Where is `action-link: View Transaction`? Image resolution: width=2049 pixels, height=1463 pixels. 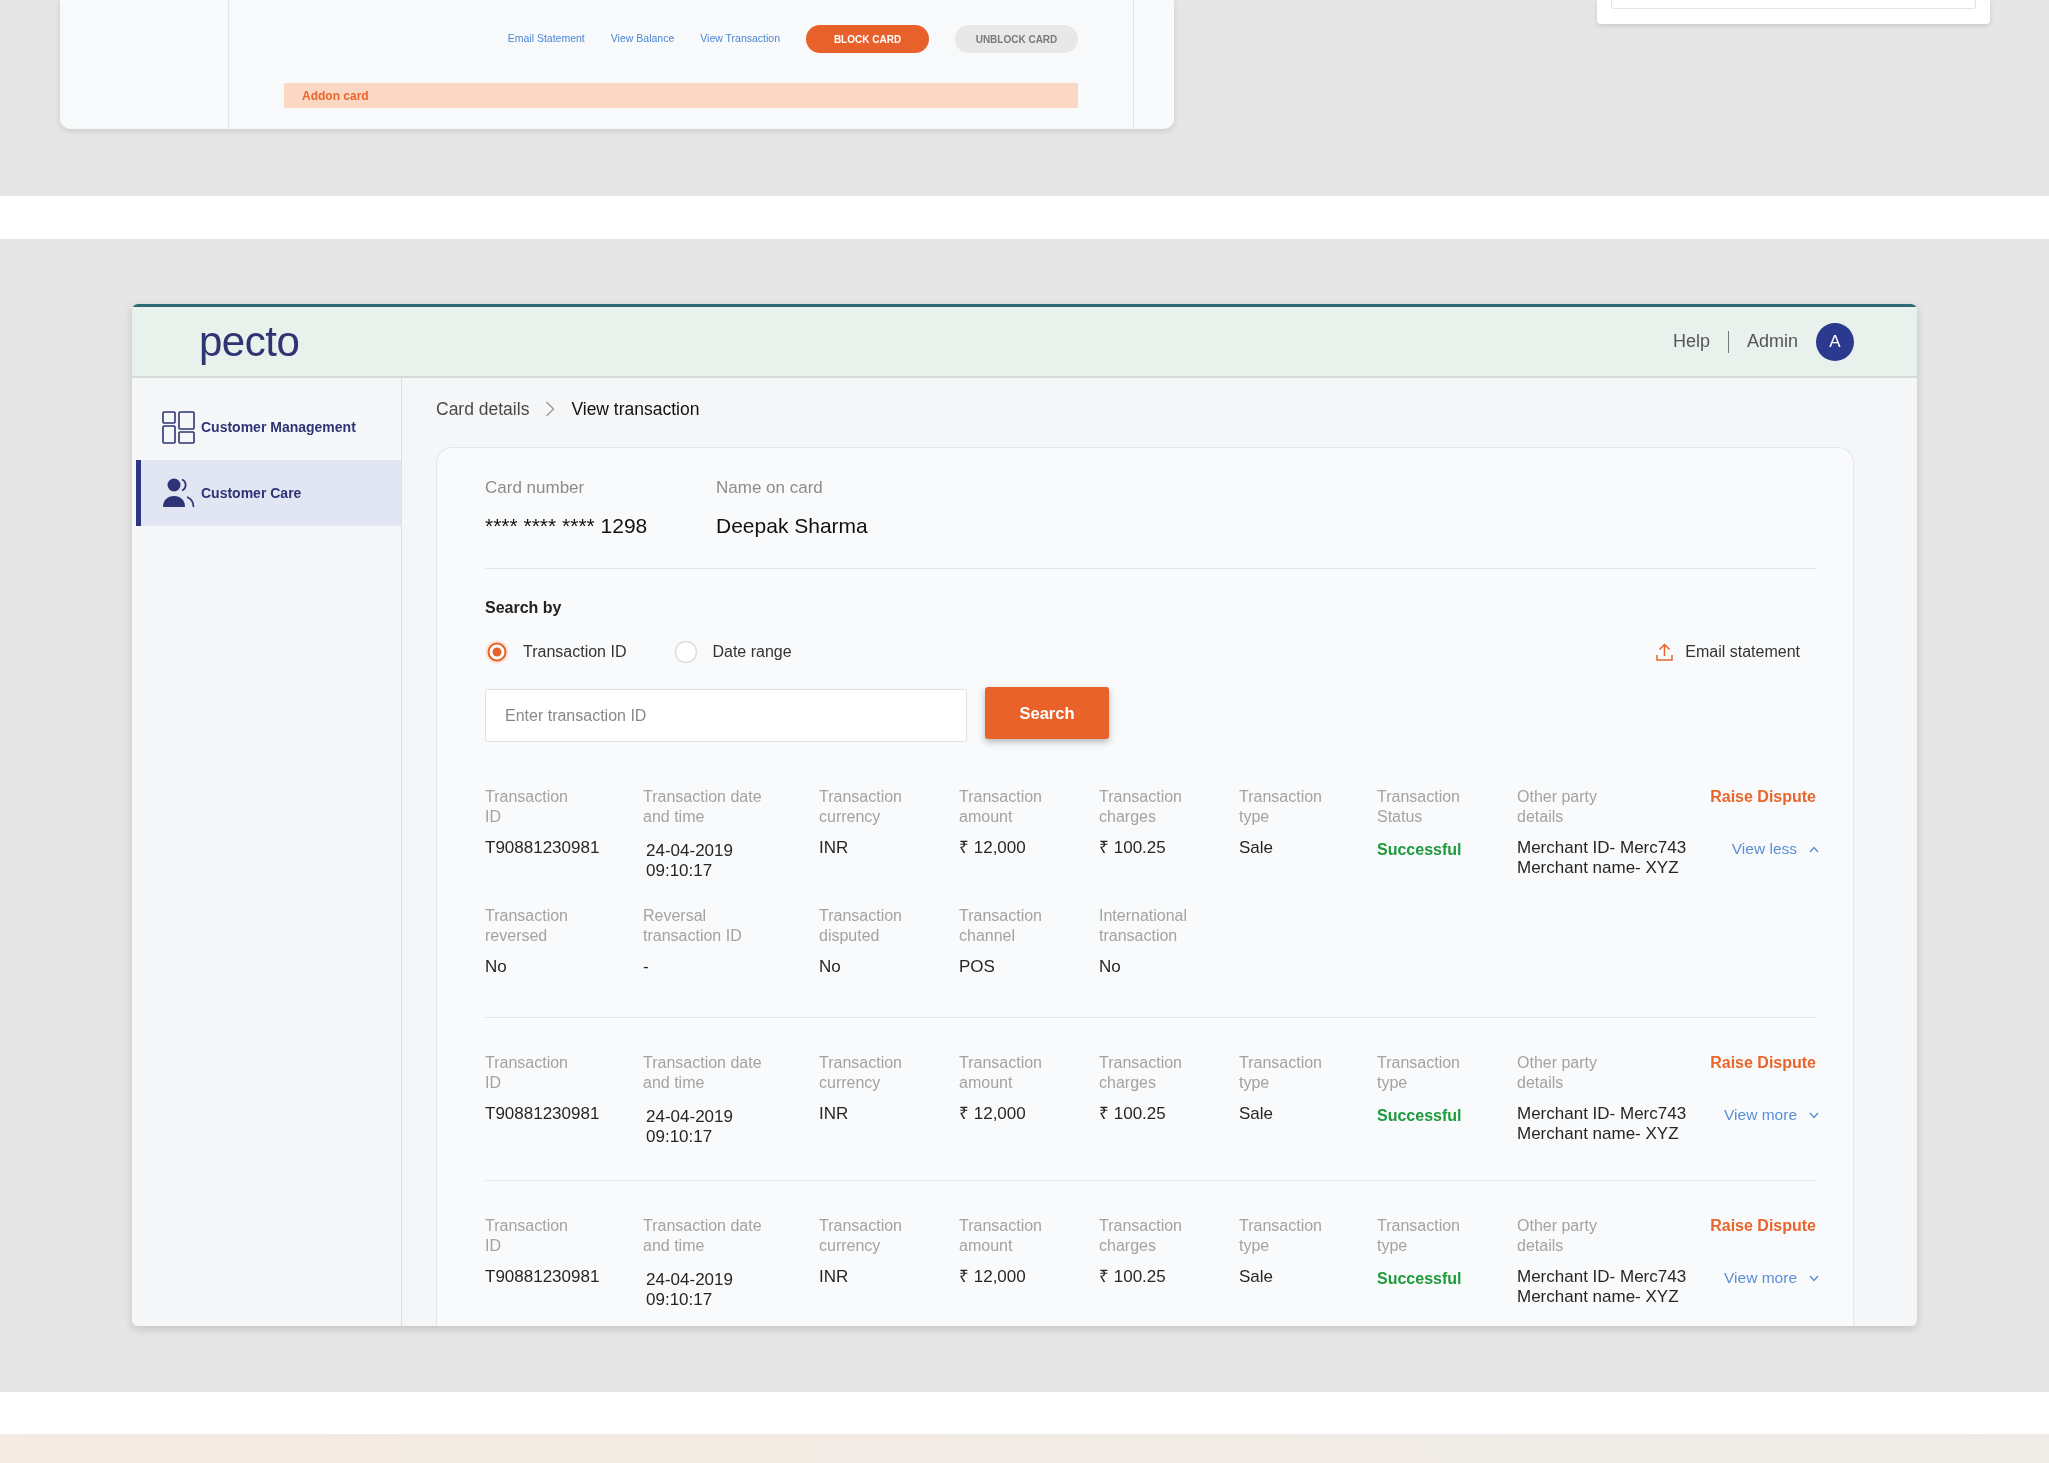
action-link: View Transaction is located at coordinates (740, 39).